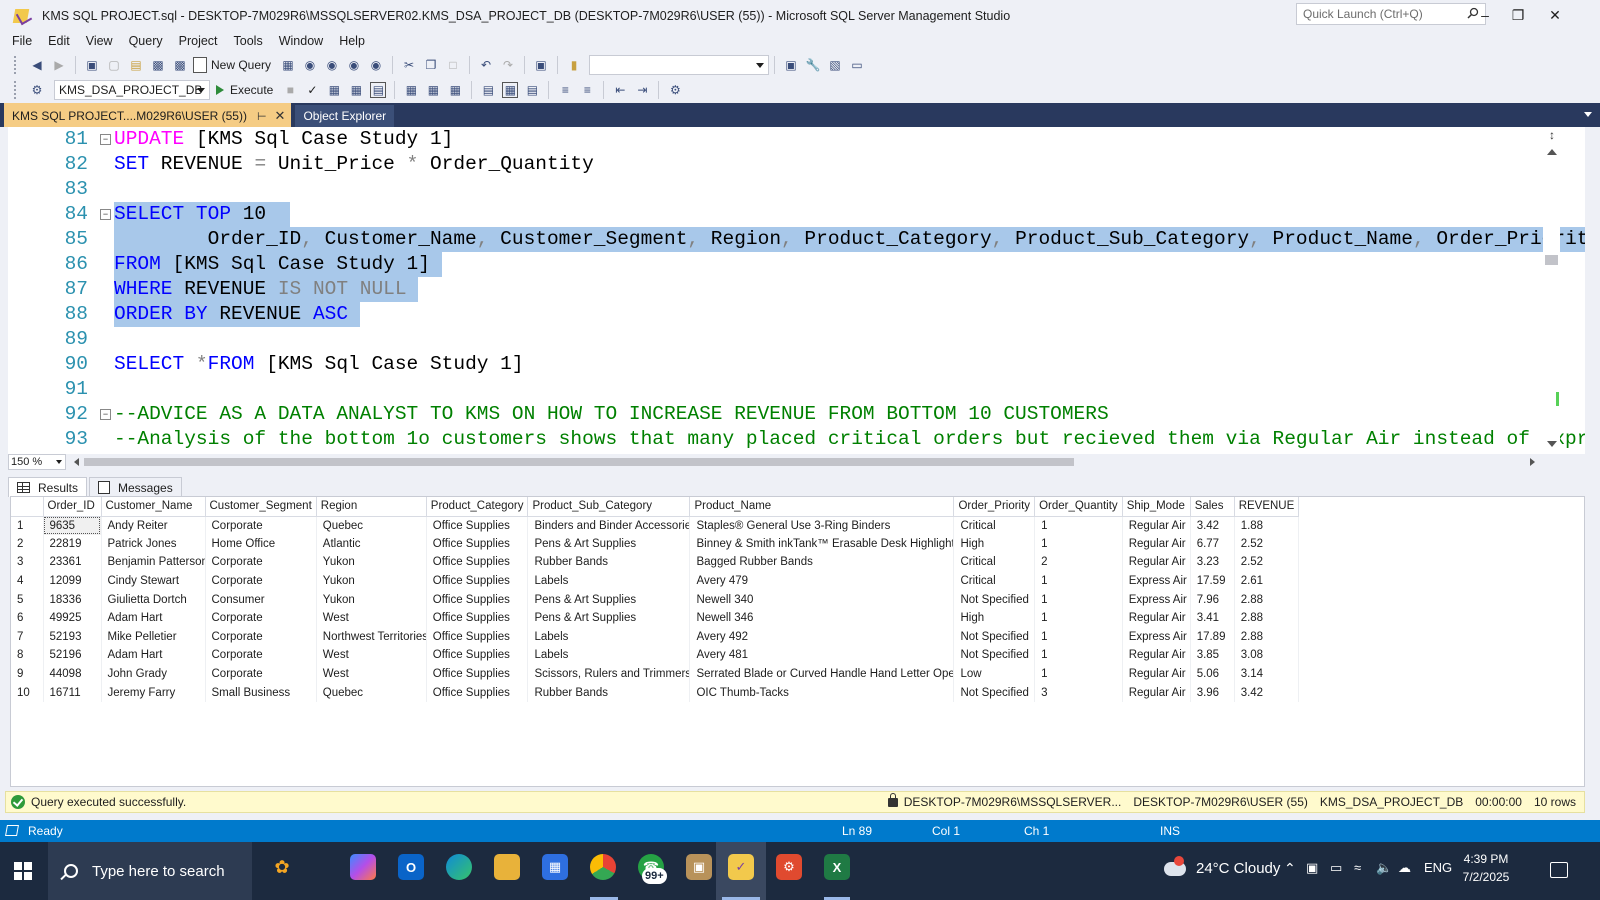 Image resolution: width=1600 pixels, height=900 pixels. Describe the element at coordinates (822, 562) in the screenshot. I see `table-cell: Bagged Rubber Bands` at that location.